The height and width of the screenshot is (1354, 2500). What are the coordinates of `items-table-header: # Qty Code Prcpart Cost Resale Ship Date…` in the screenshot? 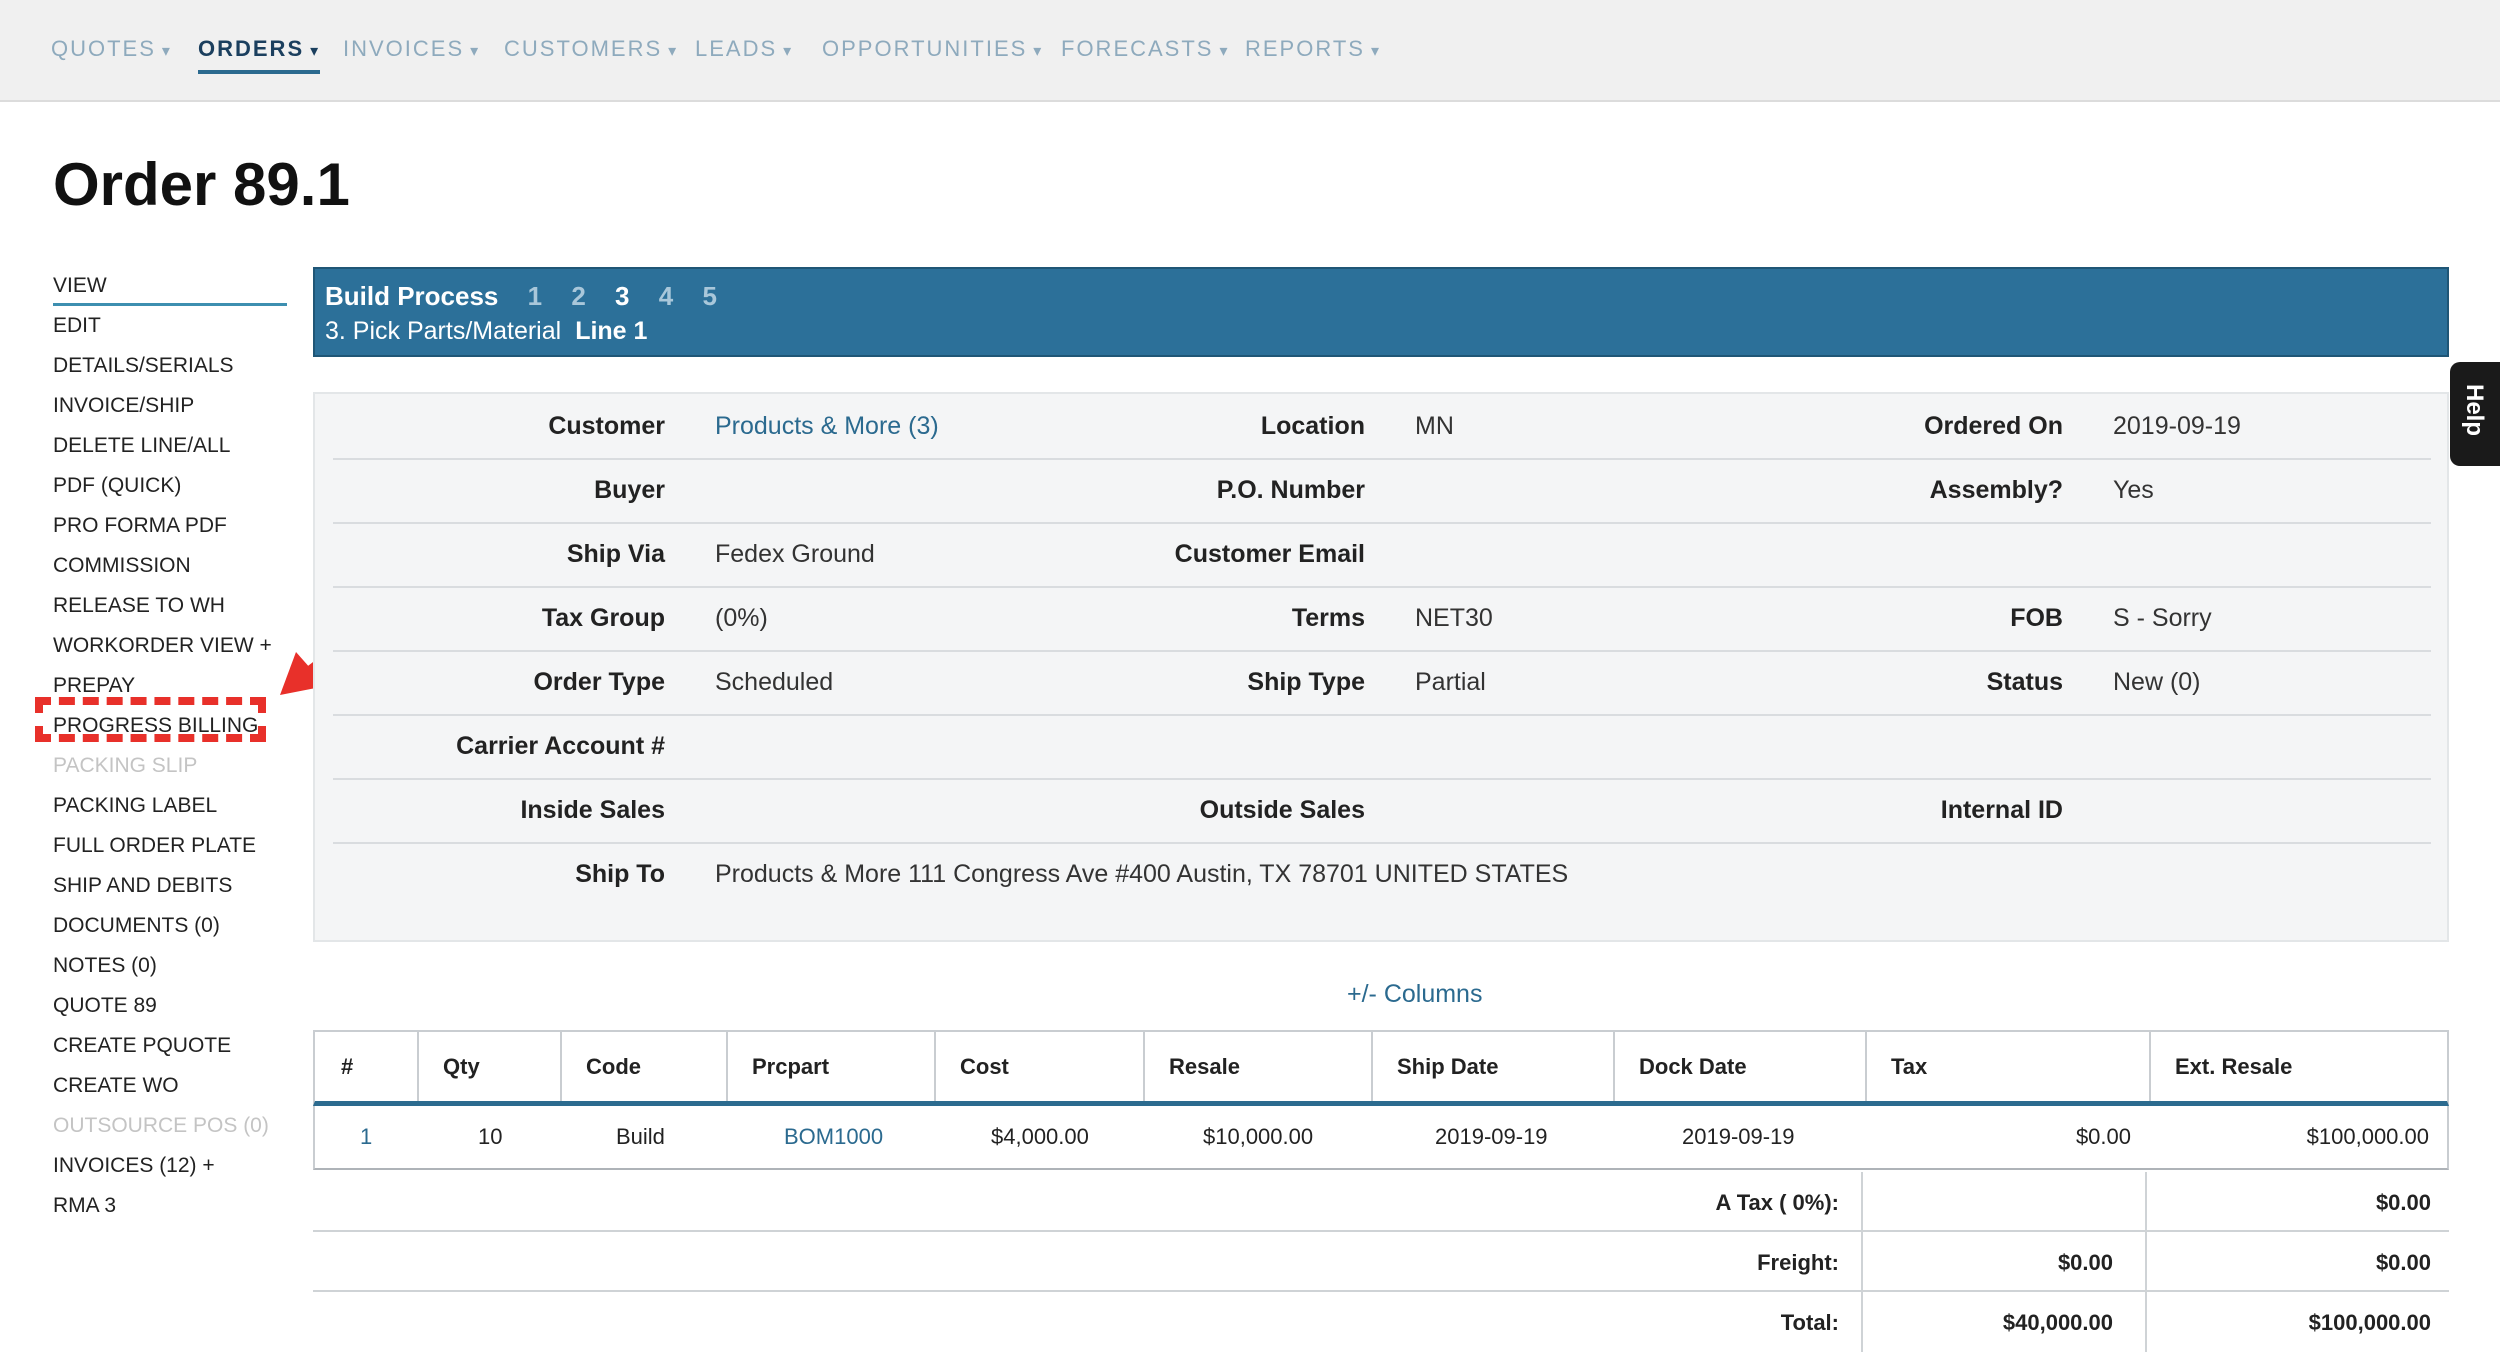 It's located at (1381, 1068).